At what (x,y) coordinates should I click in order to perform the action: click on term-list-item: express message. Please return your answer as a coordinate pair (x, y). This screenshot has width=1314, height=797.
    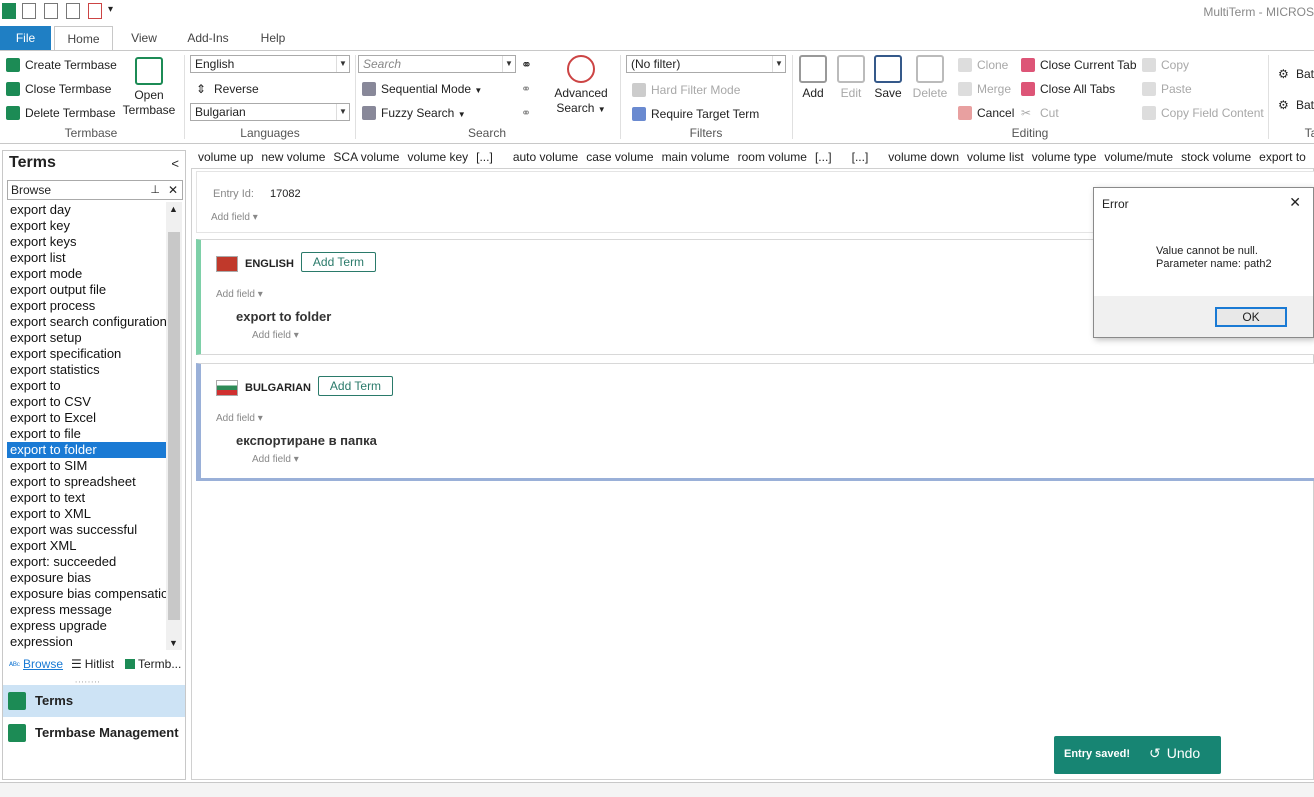
    Looking at the image, I should click on (86, 610).